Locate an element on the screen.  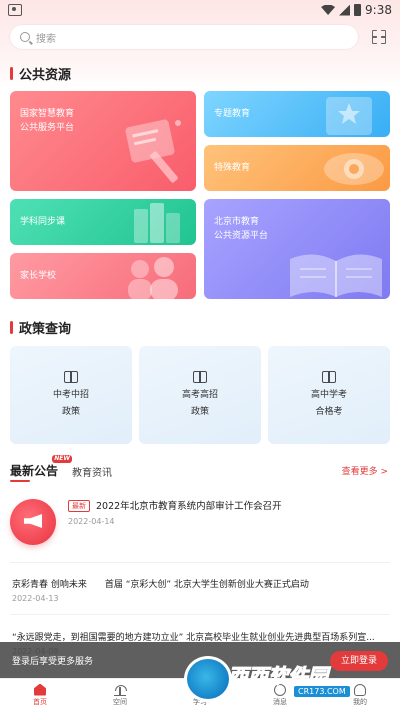
card-label: 专题教育 is located at coordinates (232, 114).